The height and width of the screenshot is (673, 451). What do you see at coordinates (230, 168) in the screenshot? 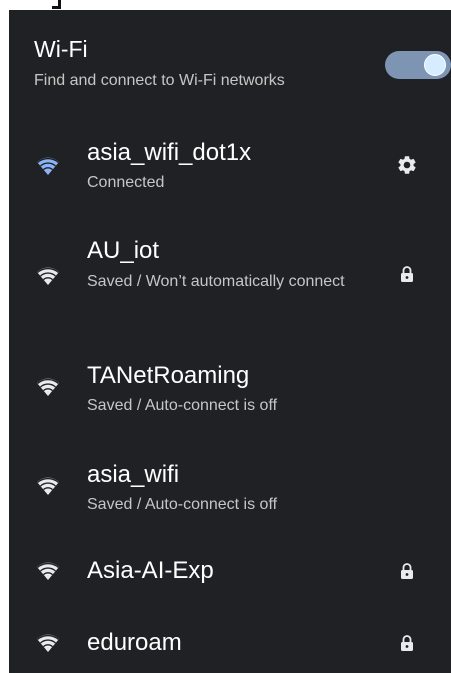
I see `network-item-asia-wifi-dot1x: asia_wifi_dot1x Connected` at bounding box center [230, 168].